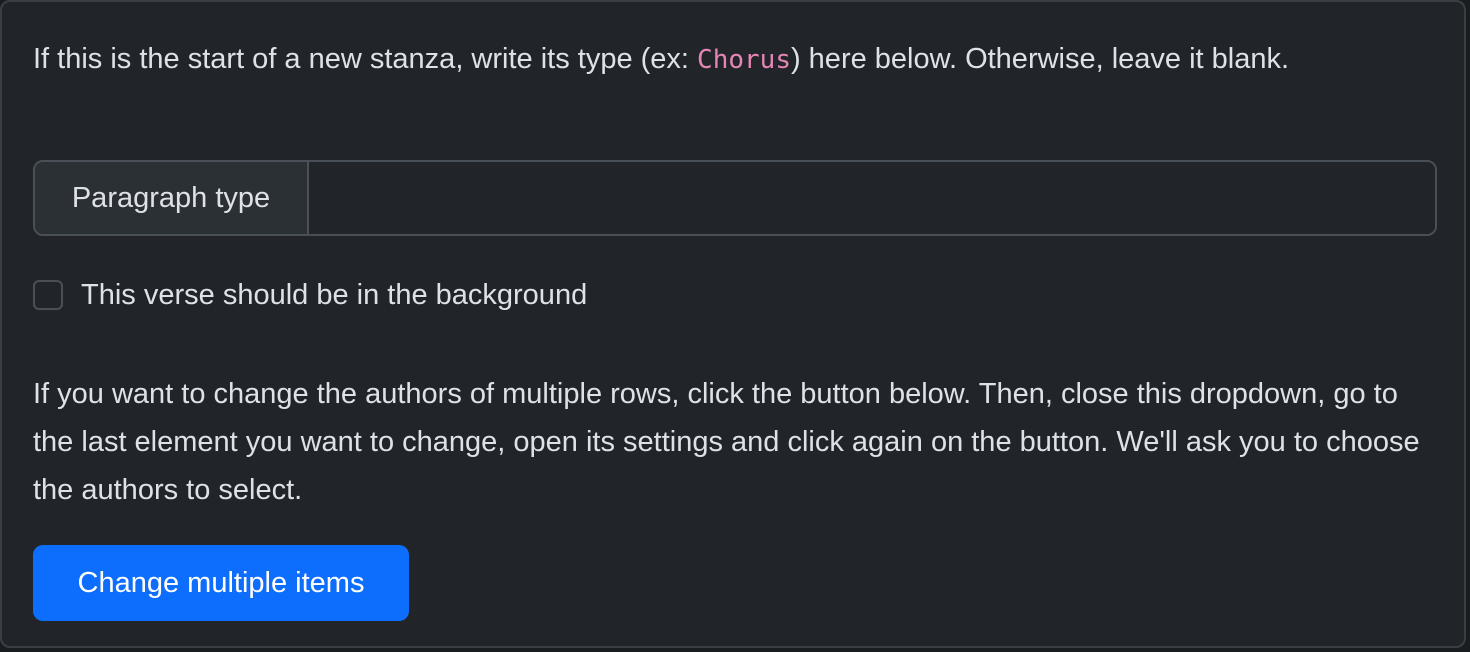 The height and width of the screenshot is (652, 1470). Describe the element at coordinates (1040, 59) in the screenshot. I see `instructions-text-end: ) here below. Otherwise, leave it blank.` at that location.